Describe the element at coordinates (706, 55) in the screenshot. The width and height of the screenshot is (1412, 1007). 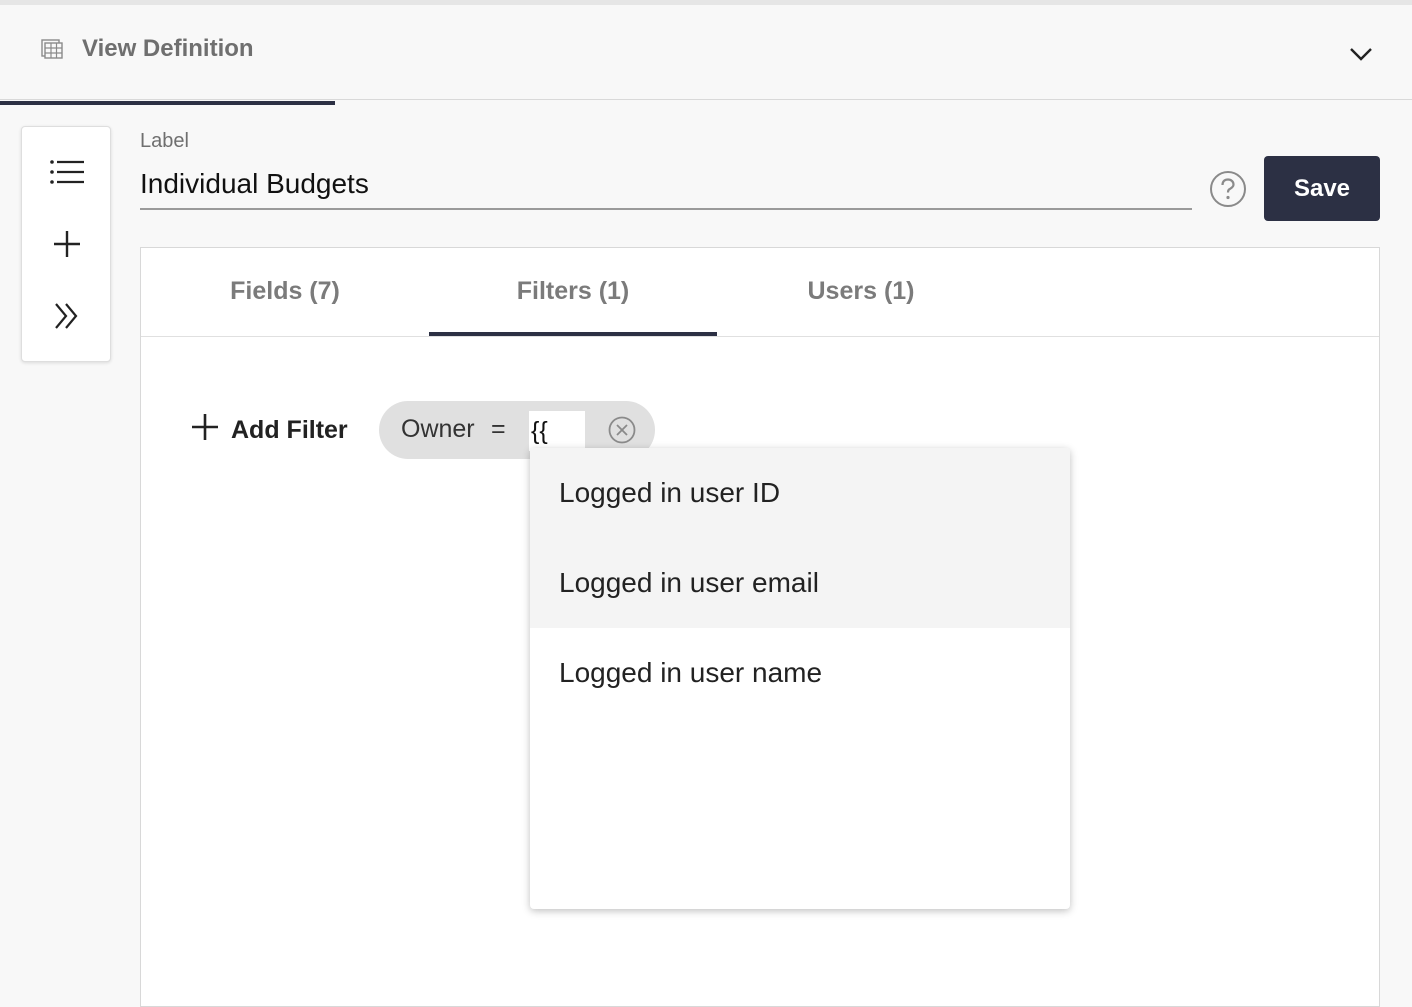
I see `view-definition-header: View Definition` at that location.